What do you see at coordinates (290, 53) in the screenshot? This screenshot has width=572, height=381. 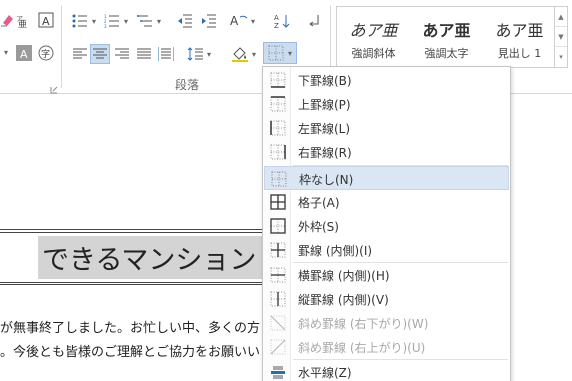 I see `borders-dropdown-arrow: ▾` at bounding box center [290, 53].